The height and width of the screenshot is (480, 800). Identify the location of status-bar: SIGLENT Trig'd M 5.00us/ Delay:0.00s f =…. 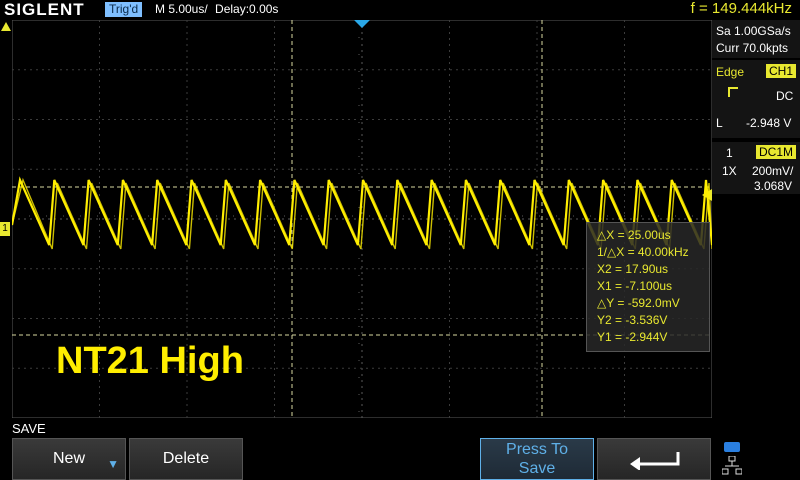
(400, 10).